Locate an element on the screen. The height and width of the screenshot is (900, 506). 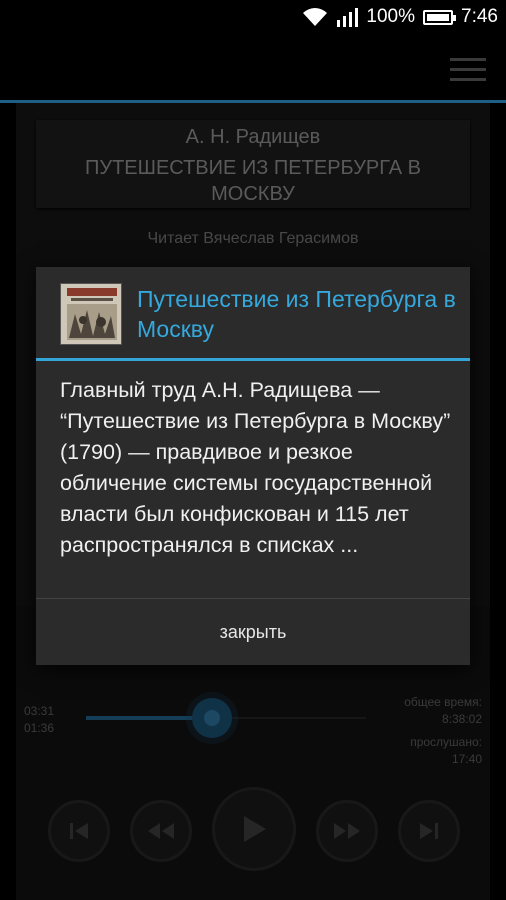
menu-icon is located at coordinates (468, 70).